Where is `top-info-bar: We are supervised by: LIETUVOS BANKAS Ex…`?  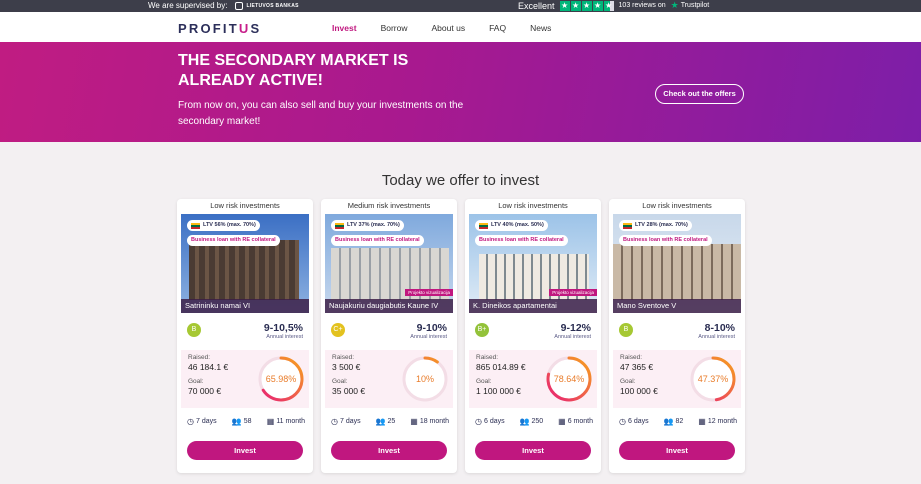
top-info-bar: We are supervised by: LIETUVOS BANKAS Ex… is located at coordinates (460, 6).